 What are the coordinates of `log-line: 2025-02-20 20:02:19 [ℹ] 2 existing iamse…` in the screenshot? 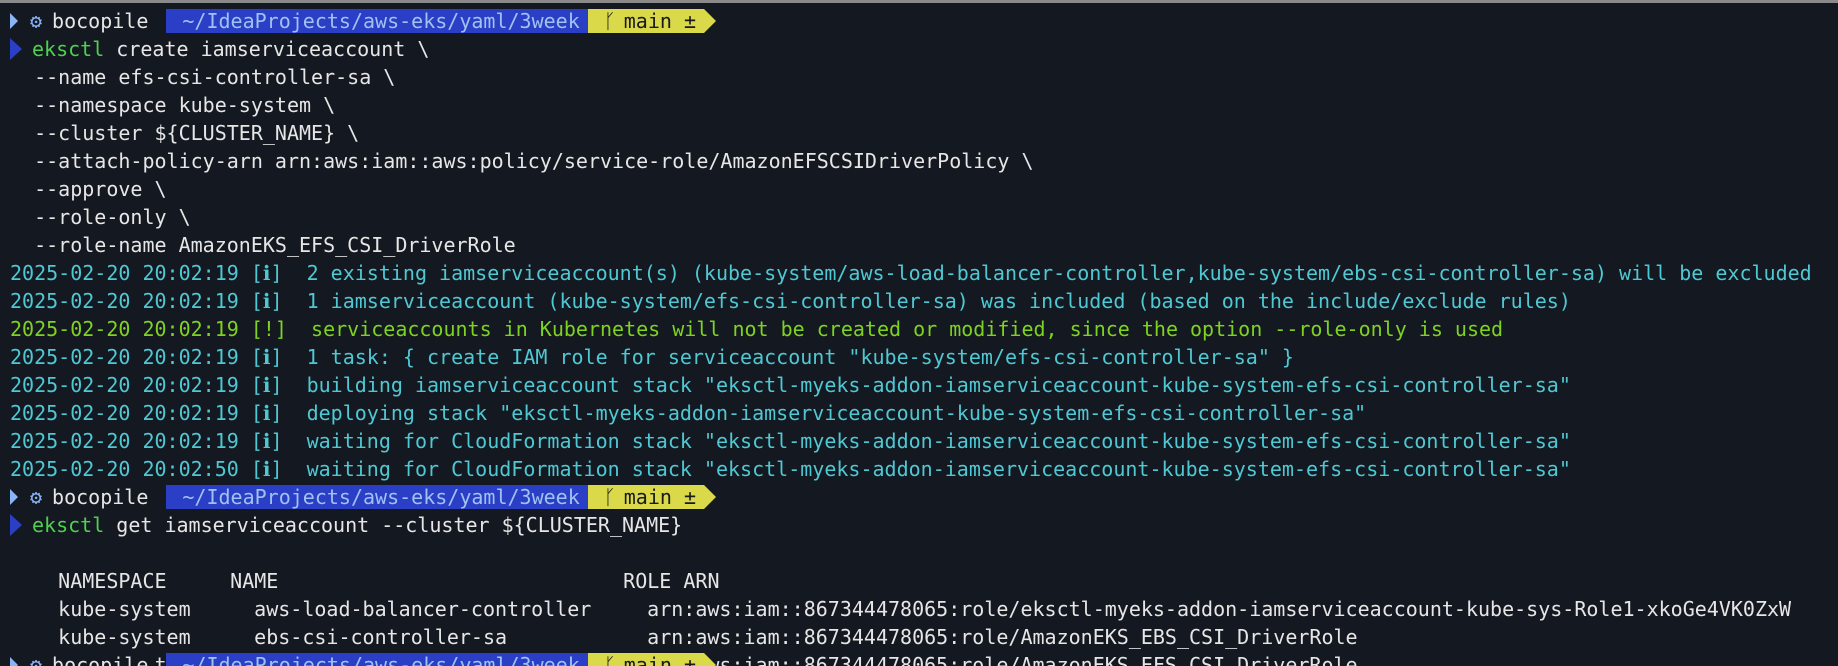 It's located at (911, 273).